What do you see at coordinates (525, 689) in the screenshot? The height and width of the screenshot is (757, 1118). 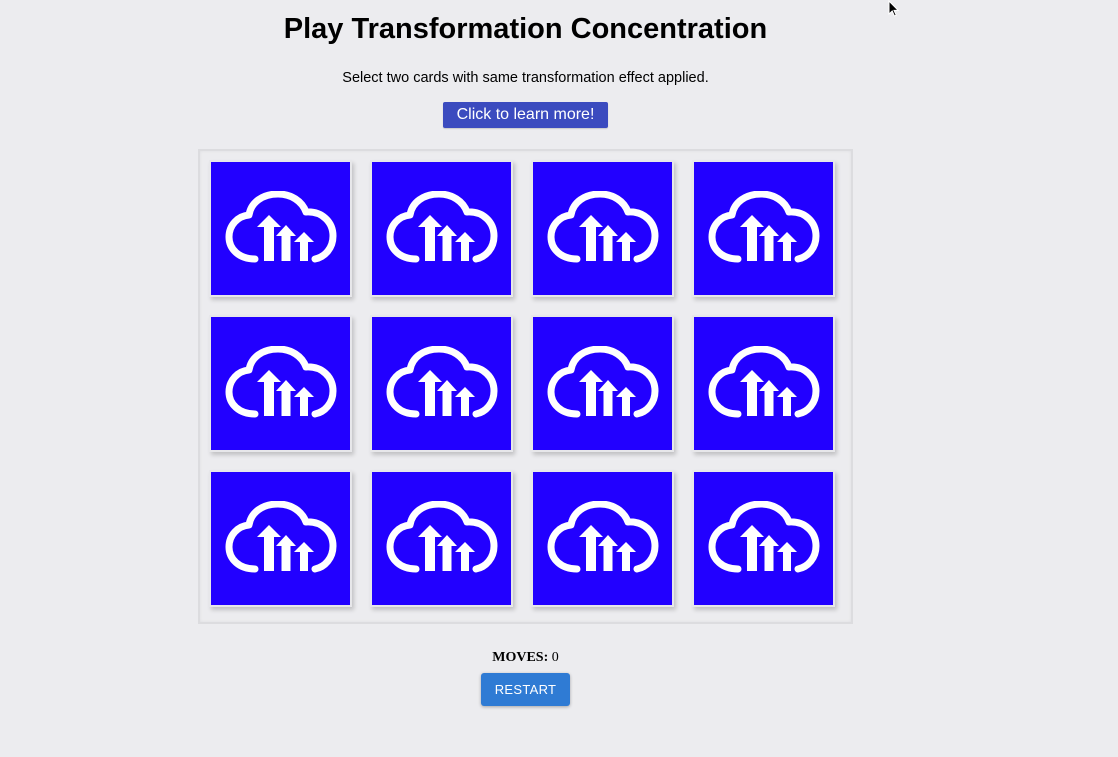 I see `restart-button: RESTART` at bounding box center [525, 689].